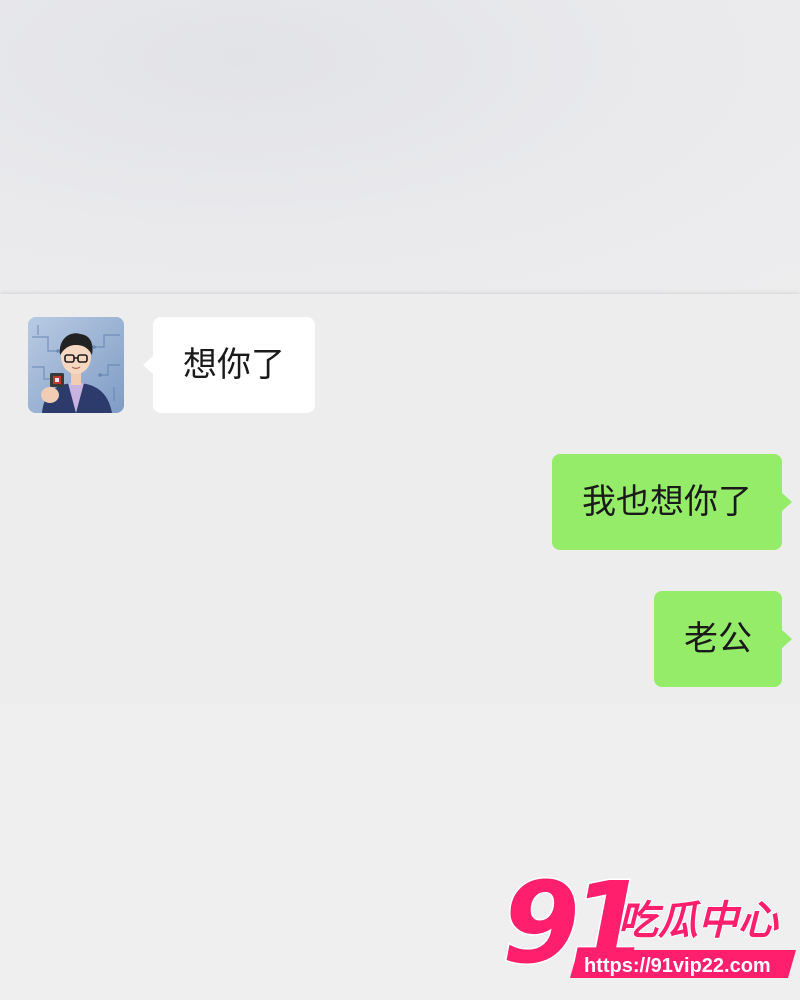 Image resolution: width=800 pixels, height=1000 pixels. I want to click on outgoing-message-bubble: 老公, so click(723, 639).